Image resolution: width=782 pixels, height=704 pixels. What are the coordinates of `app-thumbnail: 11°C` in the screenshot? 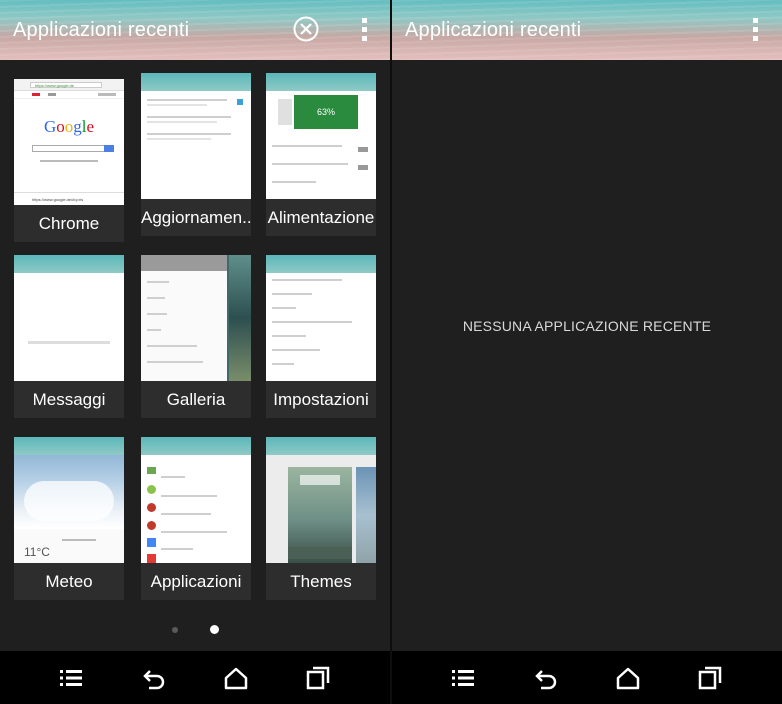 It's located at (69, 500).